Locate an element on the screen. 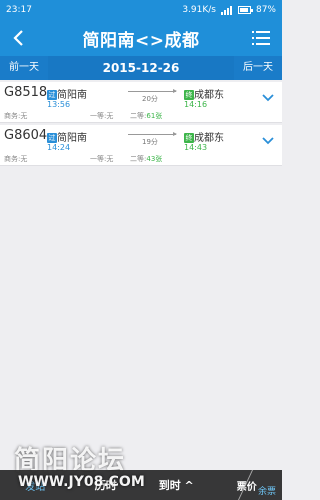  battery-level: 87% is located at coordinates (265, 10).